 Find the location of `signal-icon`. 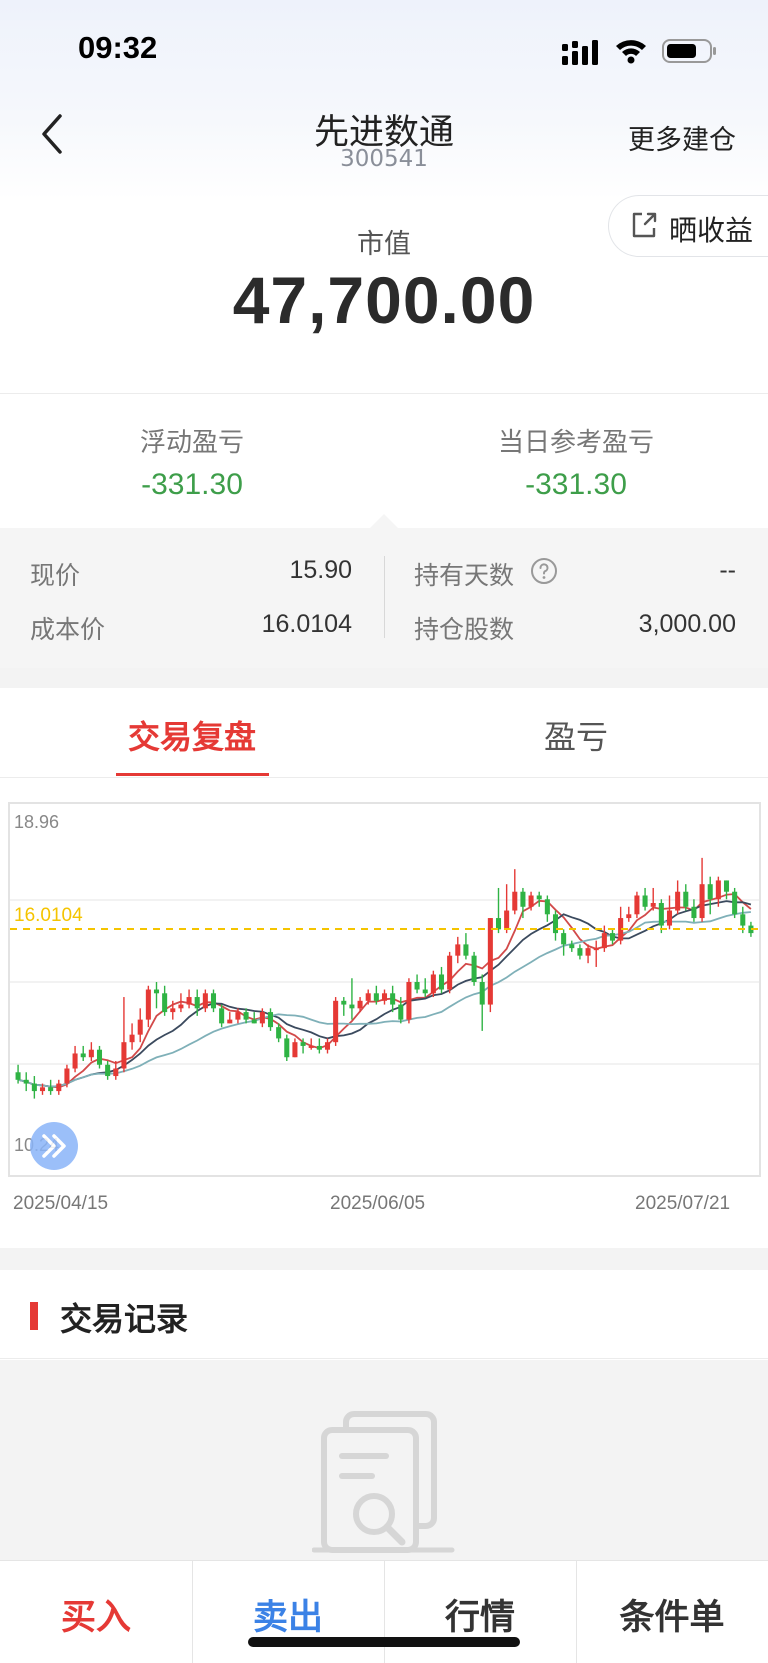

signal-icon is located at coordinates (580, 52).